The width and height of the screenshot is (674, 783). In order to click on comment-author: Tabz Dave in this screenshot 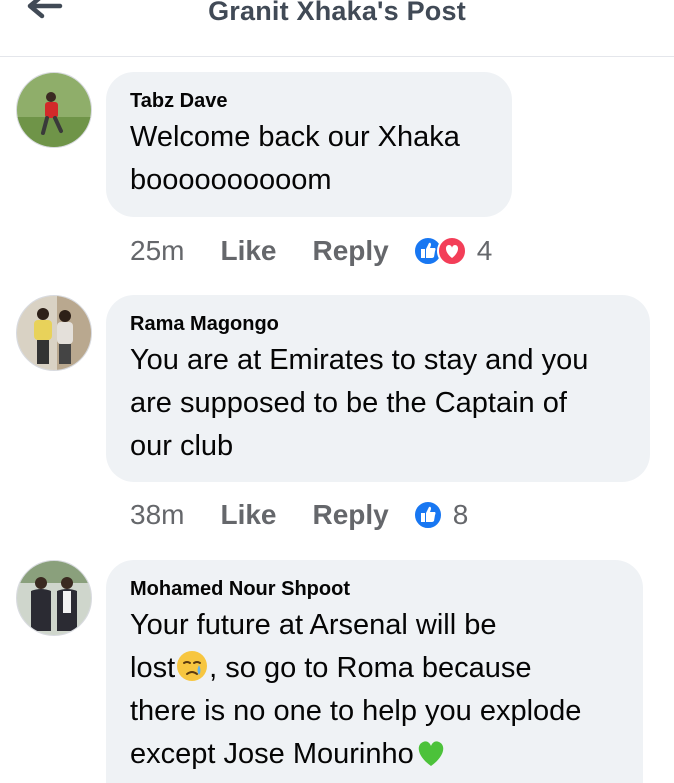, I will do `click(310, 101)`.